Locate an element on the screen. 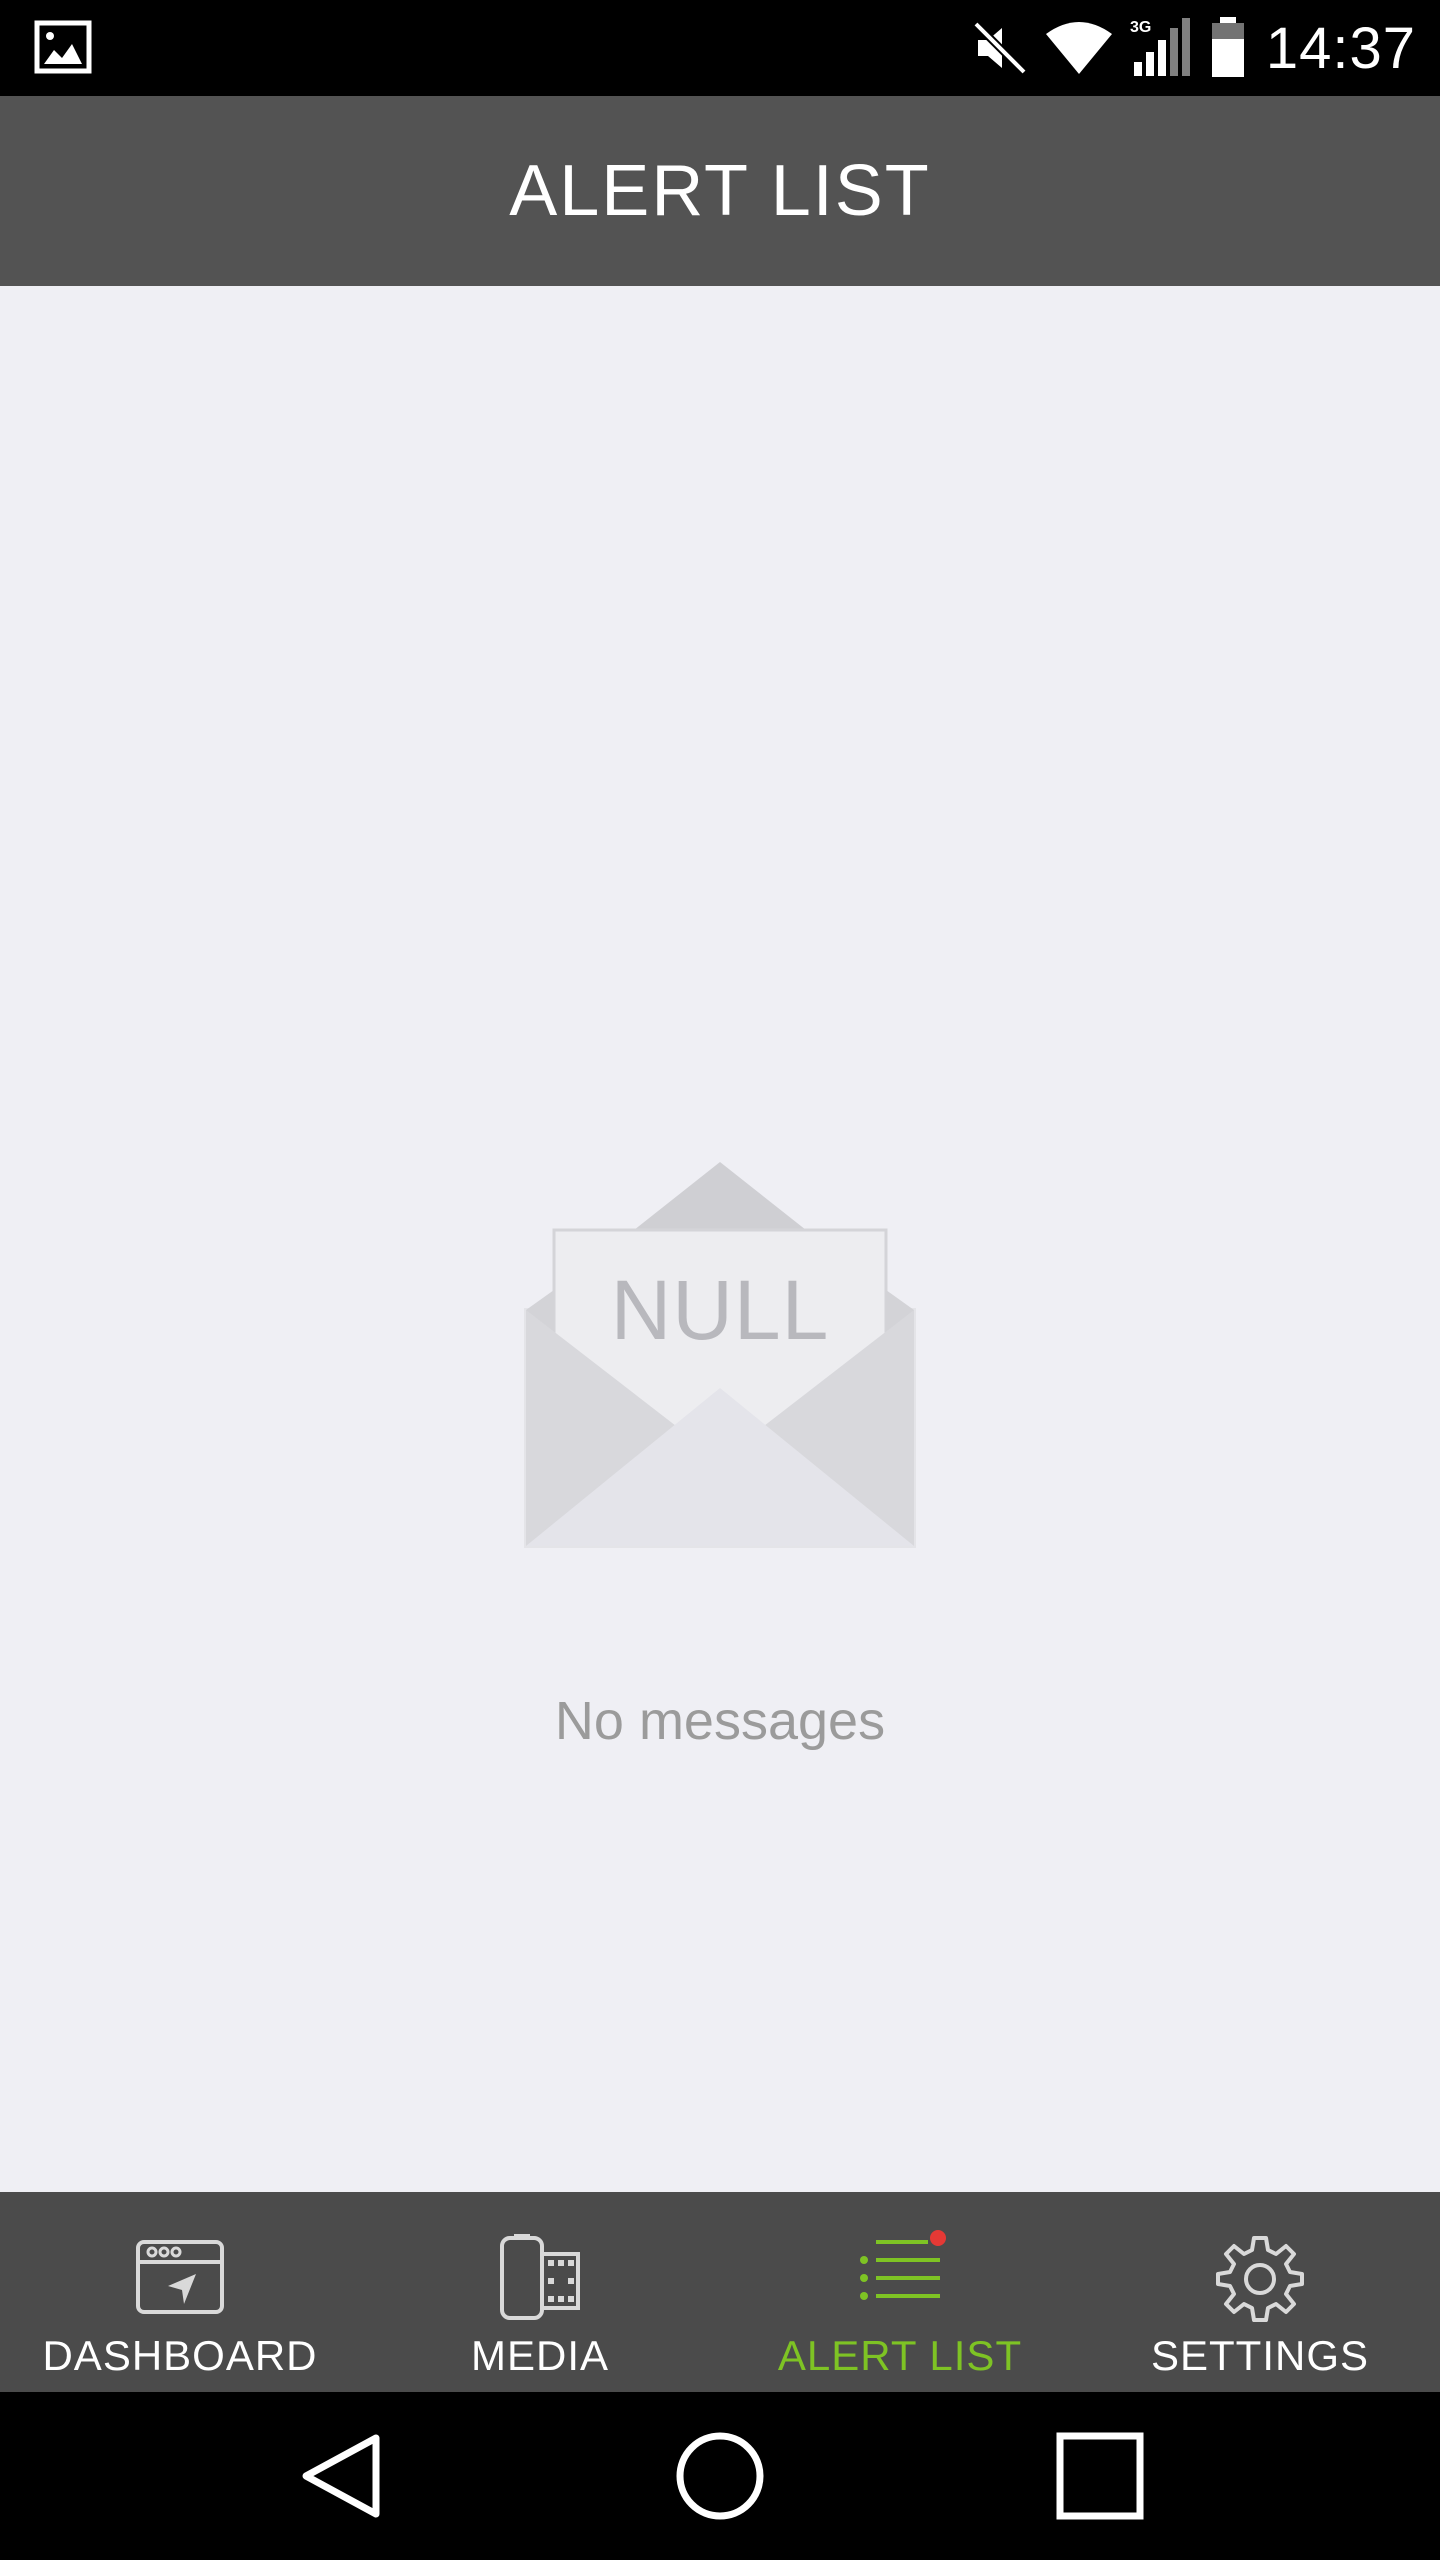 The image size is (1440, 2560). page-title: ALERT LIST is located at coordinates (720, 191).